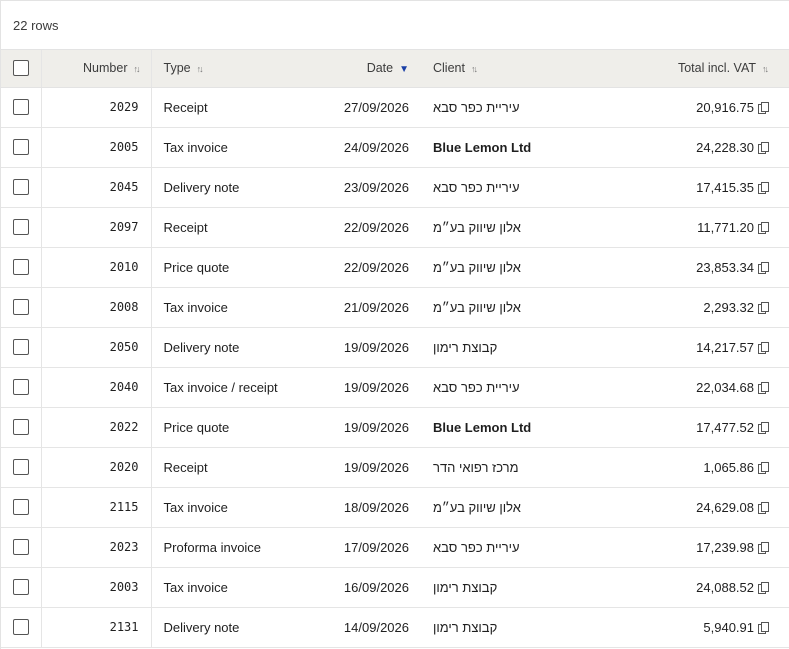  I want to click on total-value: 11,771.20, so click(725, 227).